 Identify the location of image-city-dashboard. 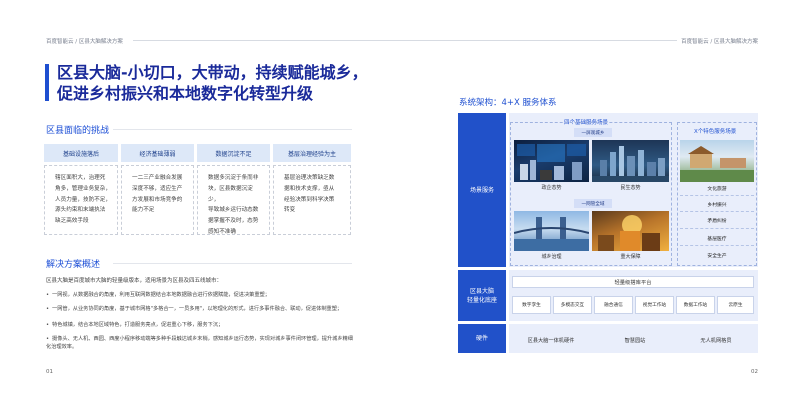
(551, 161).